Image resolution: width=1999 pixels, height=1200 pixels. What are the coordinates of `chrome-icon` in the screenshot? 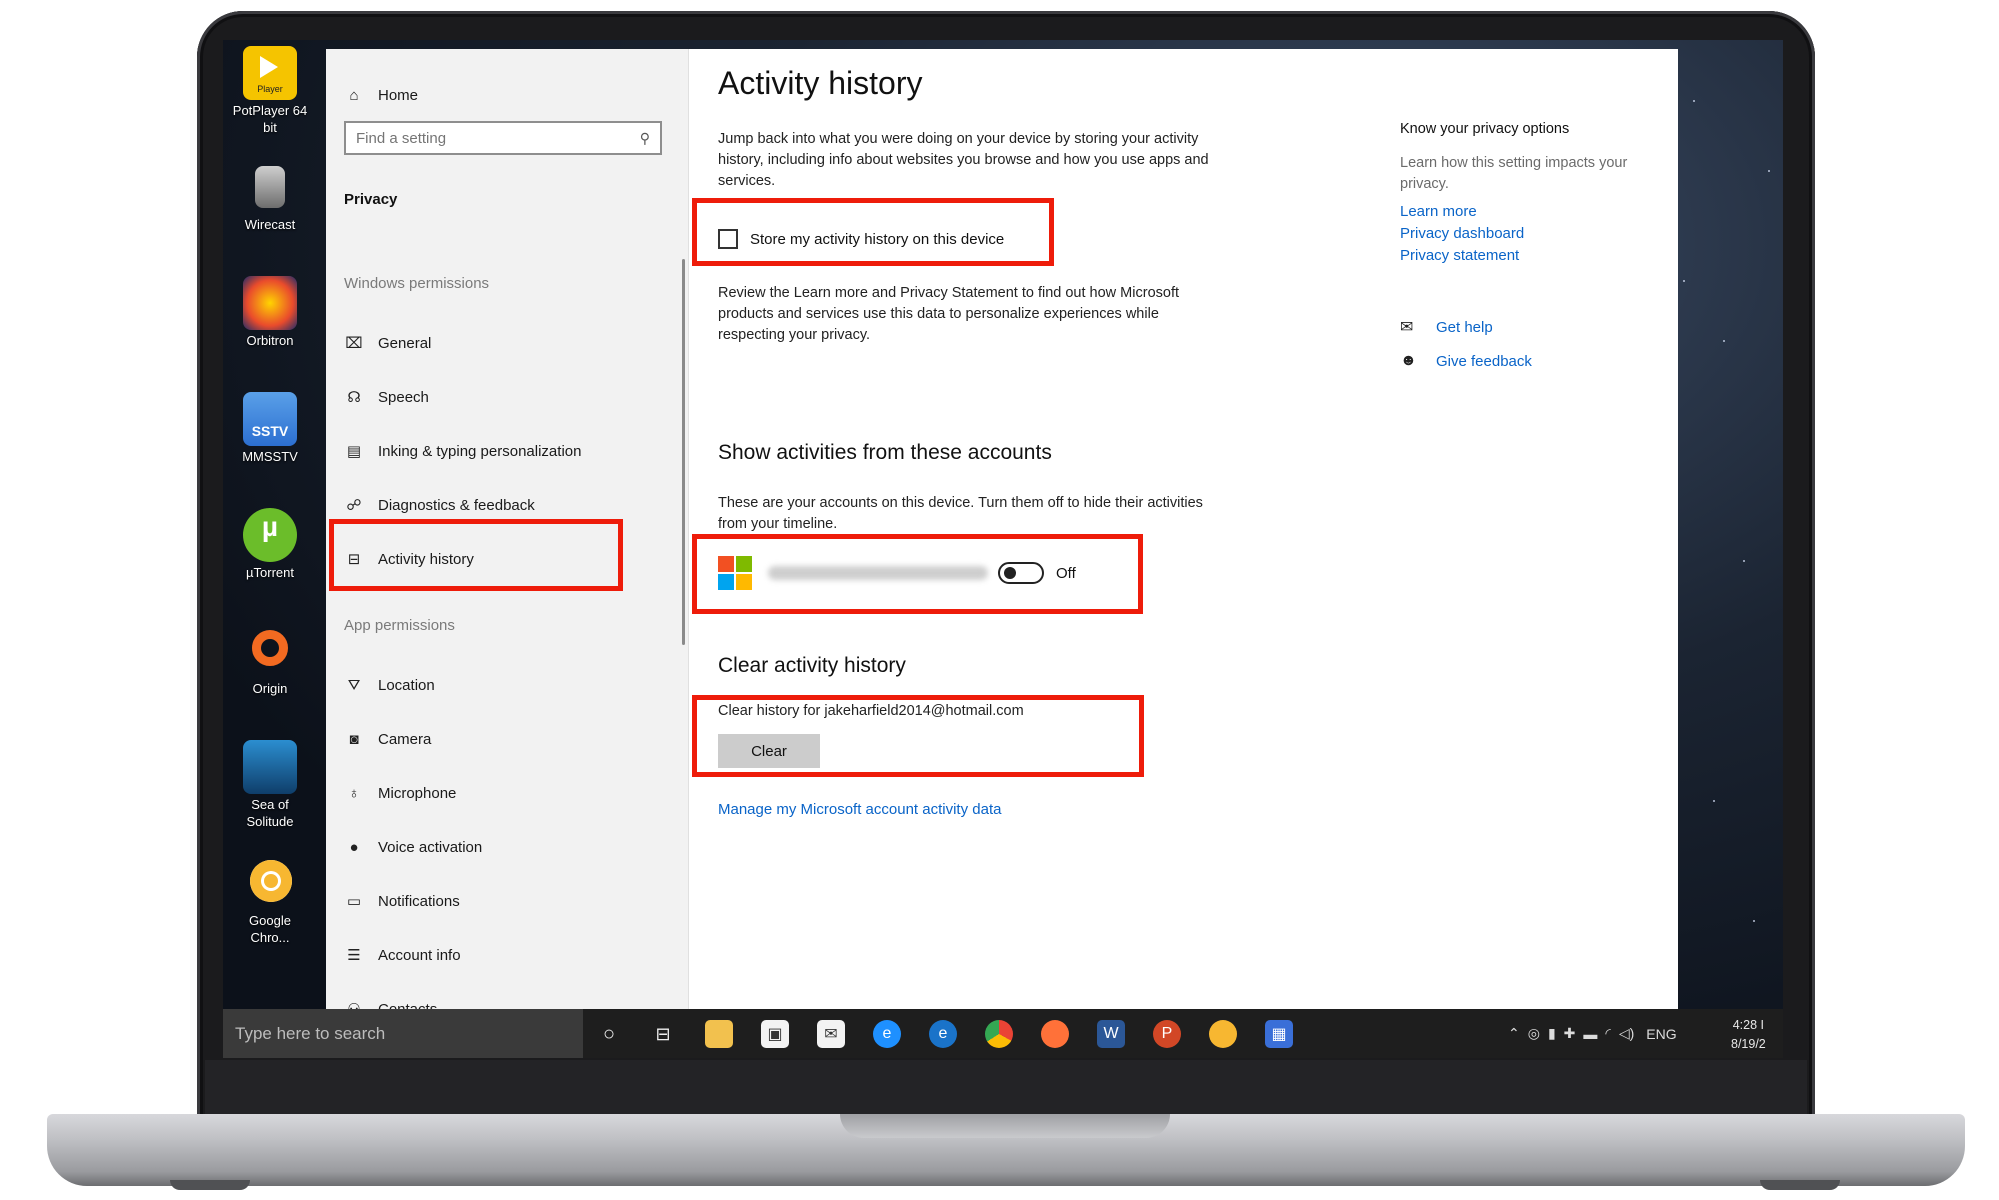 It's located at (999, 1034).